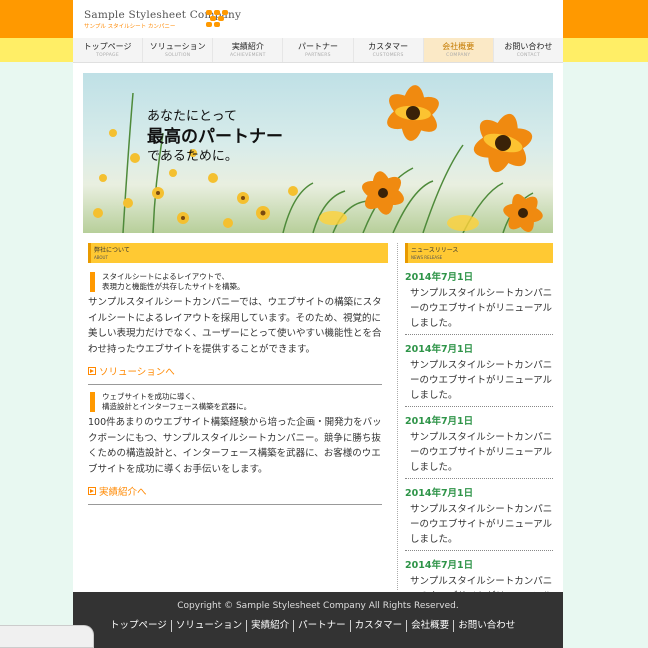  I want to click on footer-link-top: トップページ, so click(139, 626).